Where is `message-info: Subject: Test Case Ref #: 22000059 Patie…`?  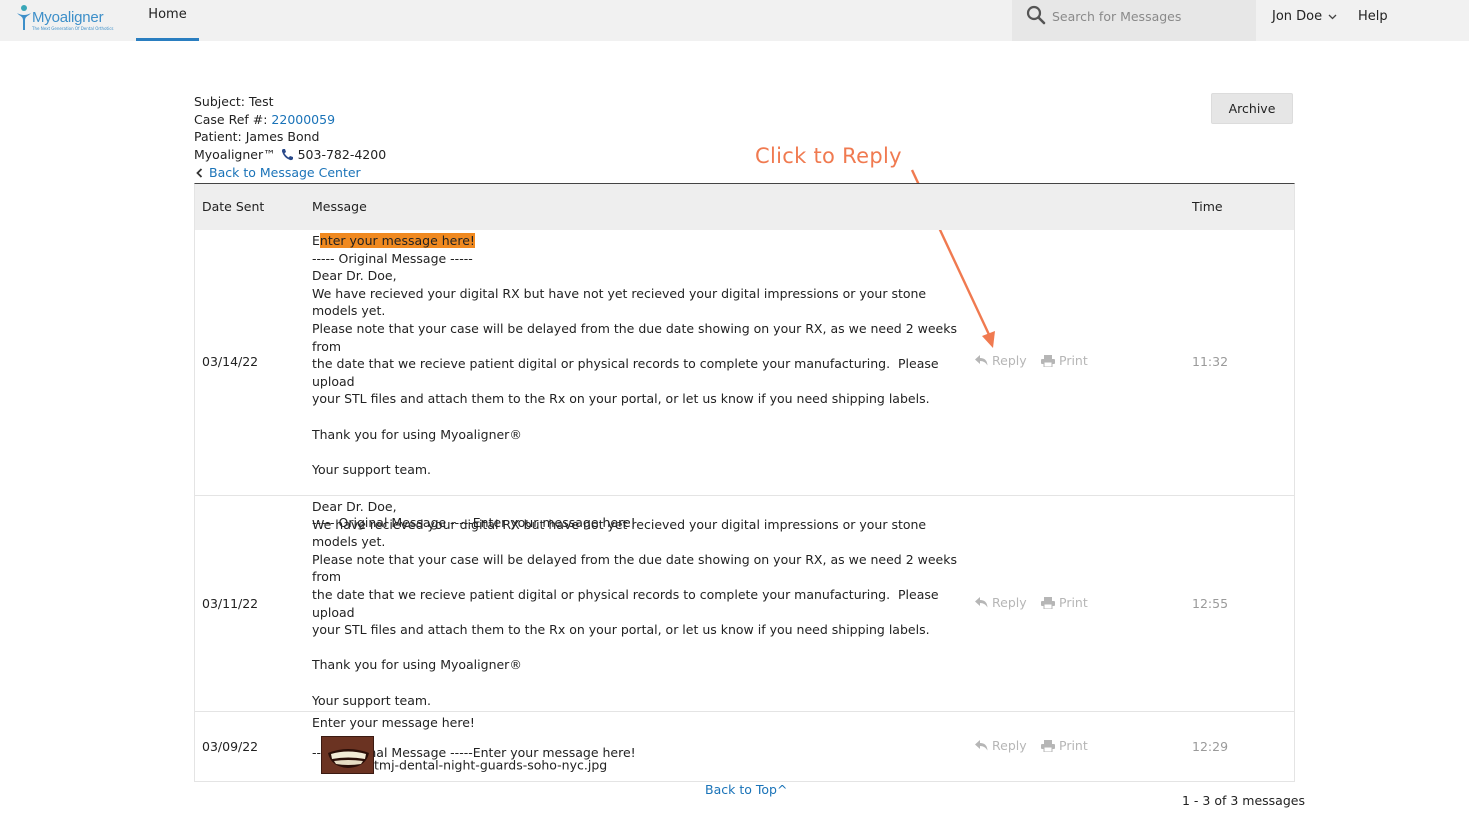 message-info: Subject: Test Case Ref #: 22000059 Patie… is located at coordinates (290, 128).